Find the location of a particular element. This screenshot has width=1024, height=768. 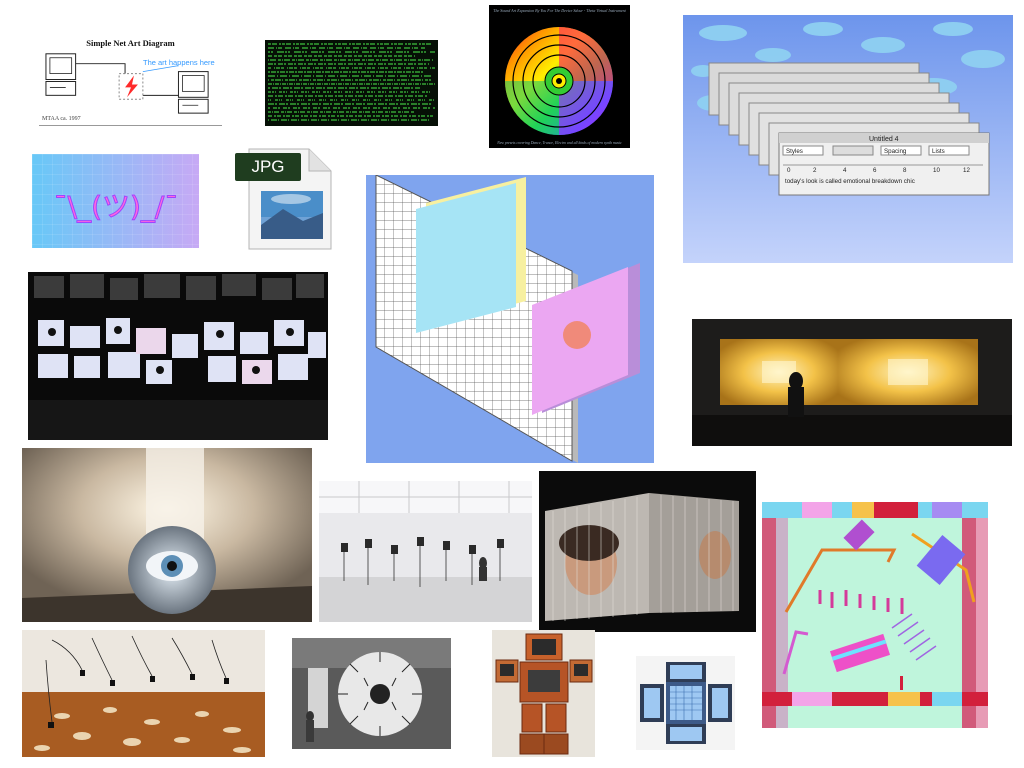

video-screens-photo is located at coordinates (178, 356).